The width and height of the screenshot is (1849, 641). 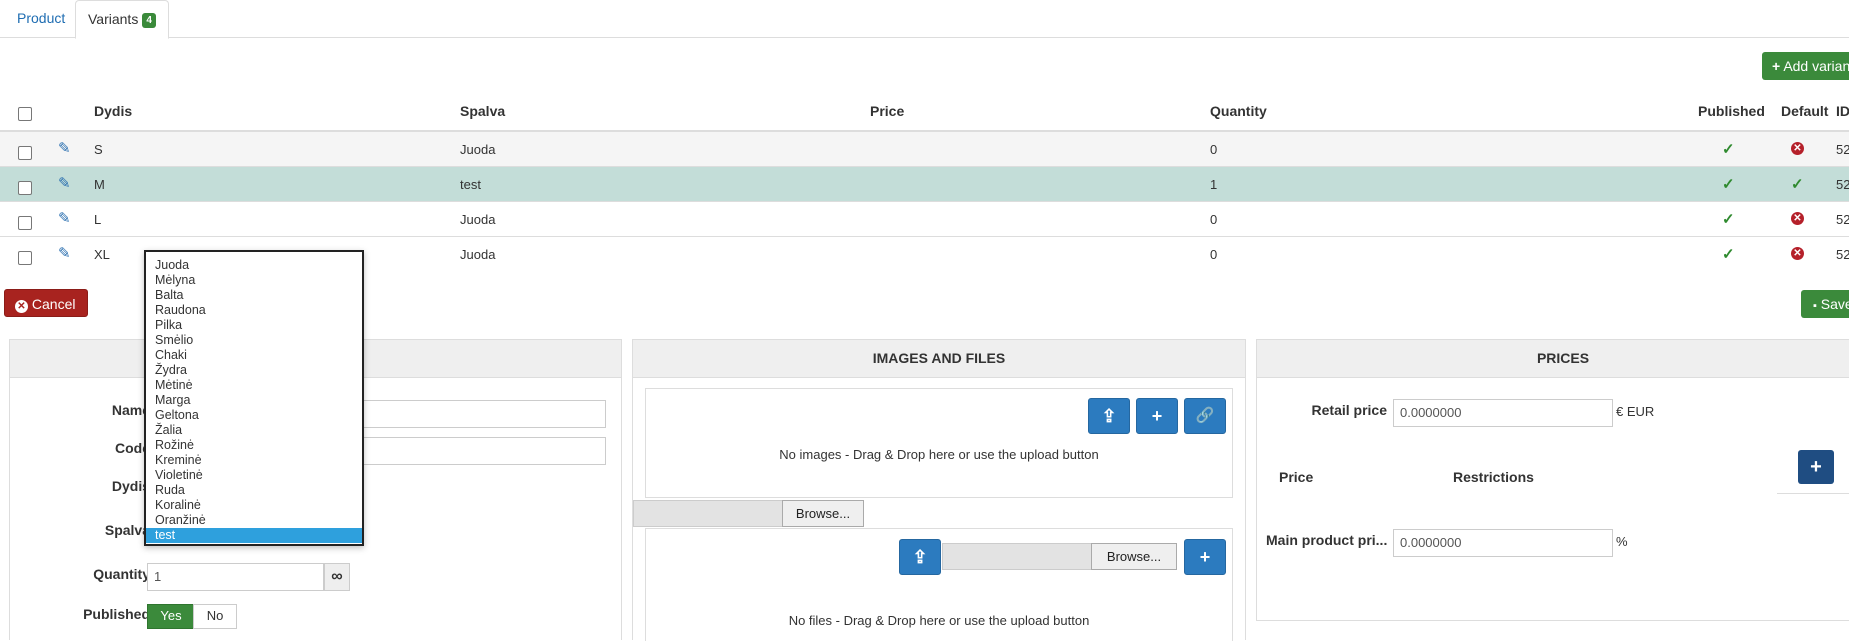 I want to click on upload-image-icon: ⇪, so click(x=1109, y=416).